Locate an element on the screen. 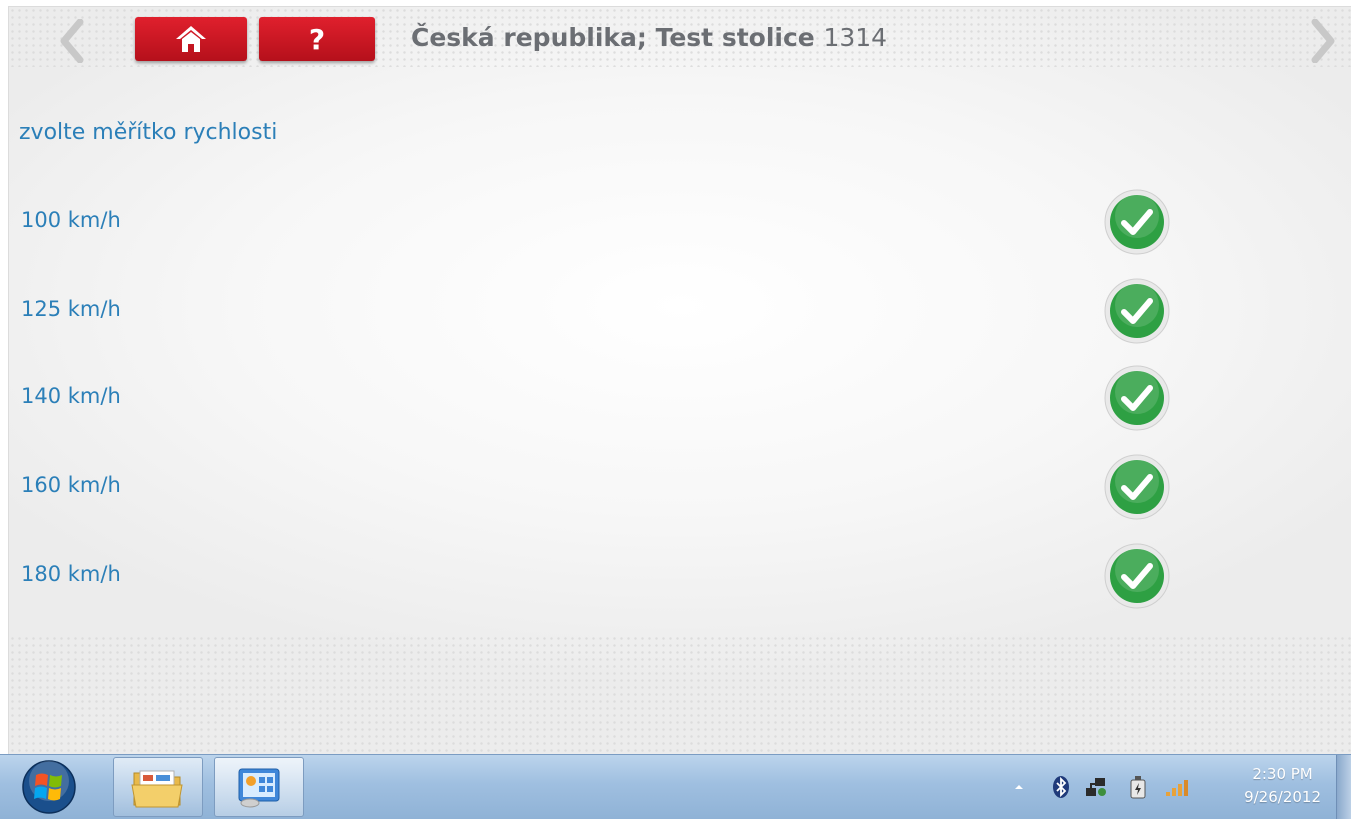 The width and height of the screenshot is (1351, 819). home-button is located at coordinates (191, 39).